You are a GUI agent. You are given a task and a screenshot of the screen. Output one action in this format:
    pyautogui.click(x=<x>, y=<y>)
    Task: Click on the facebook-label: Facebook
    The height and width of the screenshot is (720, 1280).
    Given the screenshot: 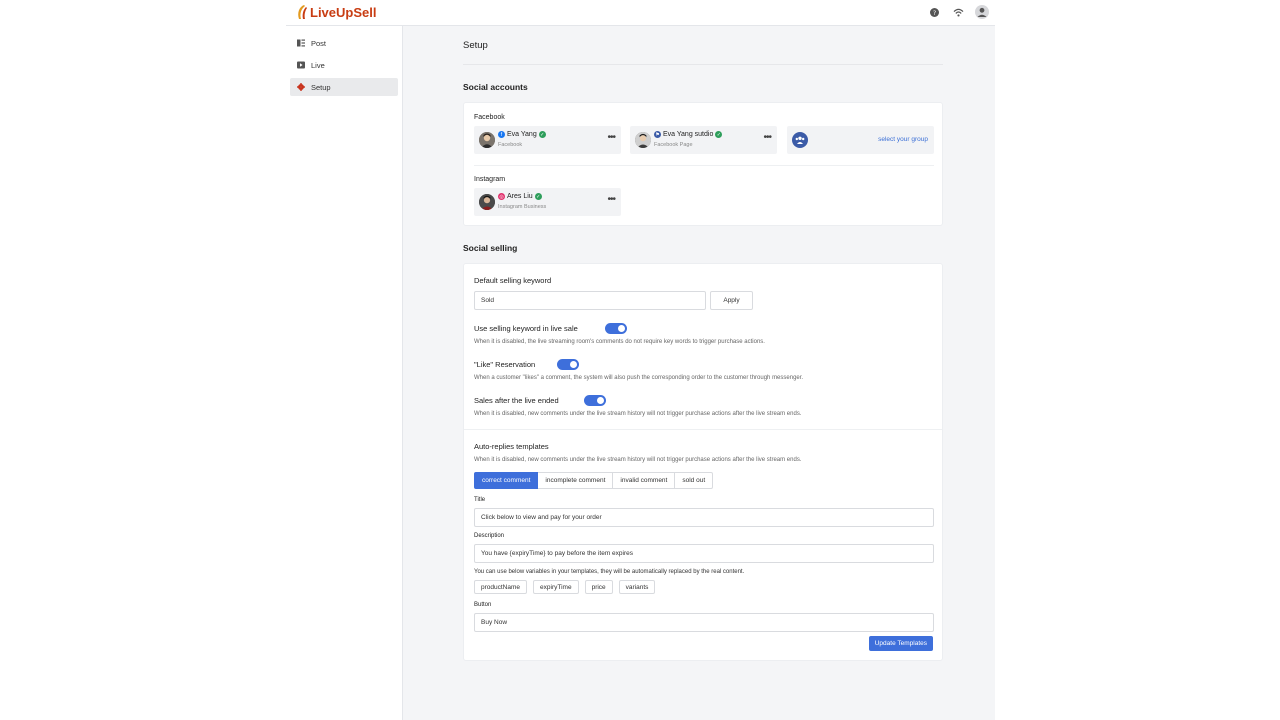 What is the action you would take?
    pyautogui.click(x=489, y=117)
    